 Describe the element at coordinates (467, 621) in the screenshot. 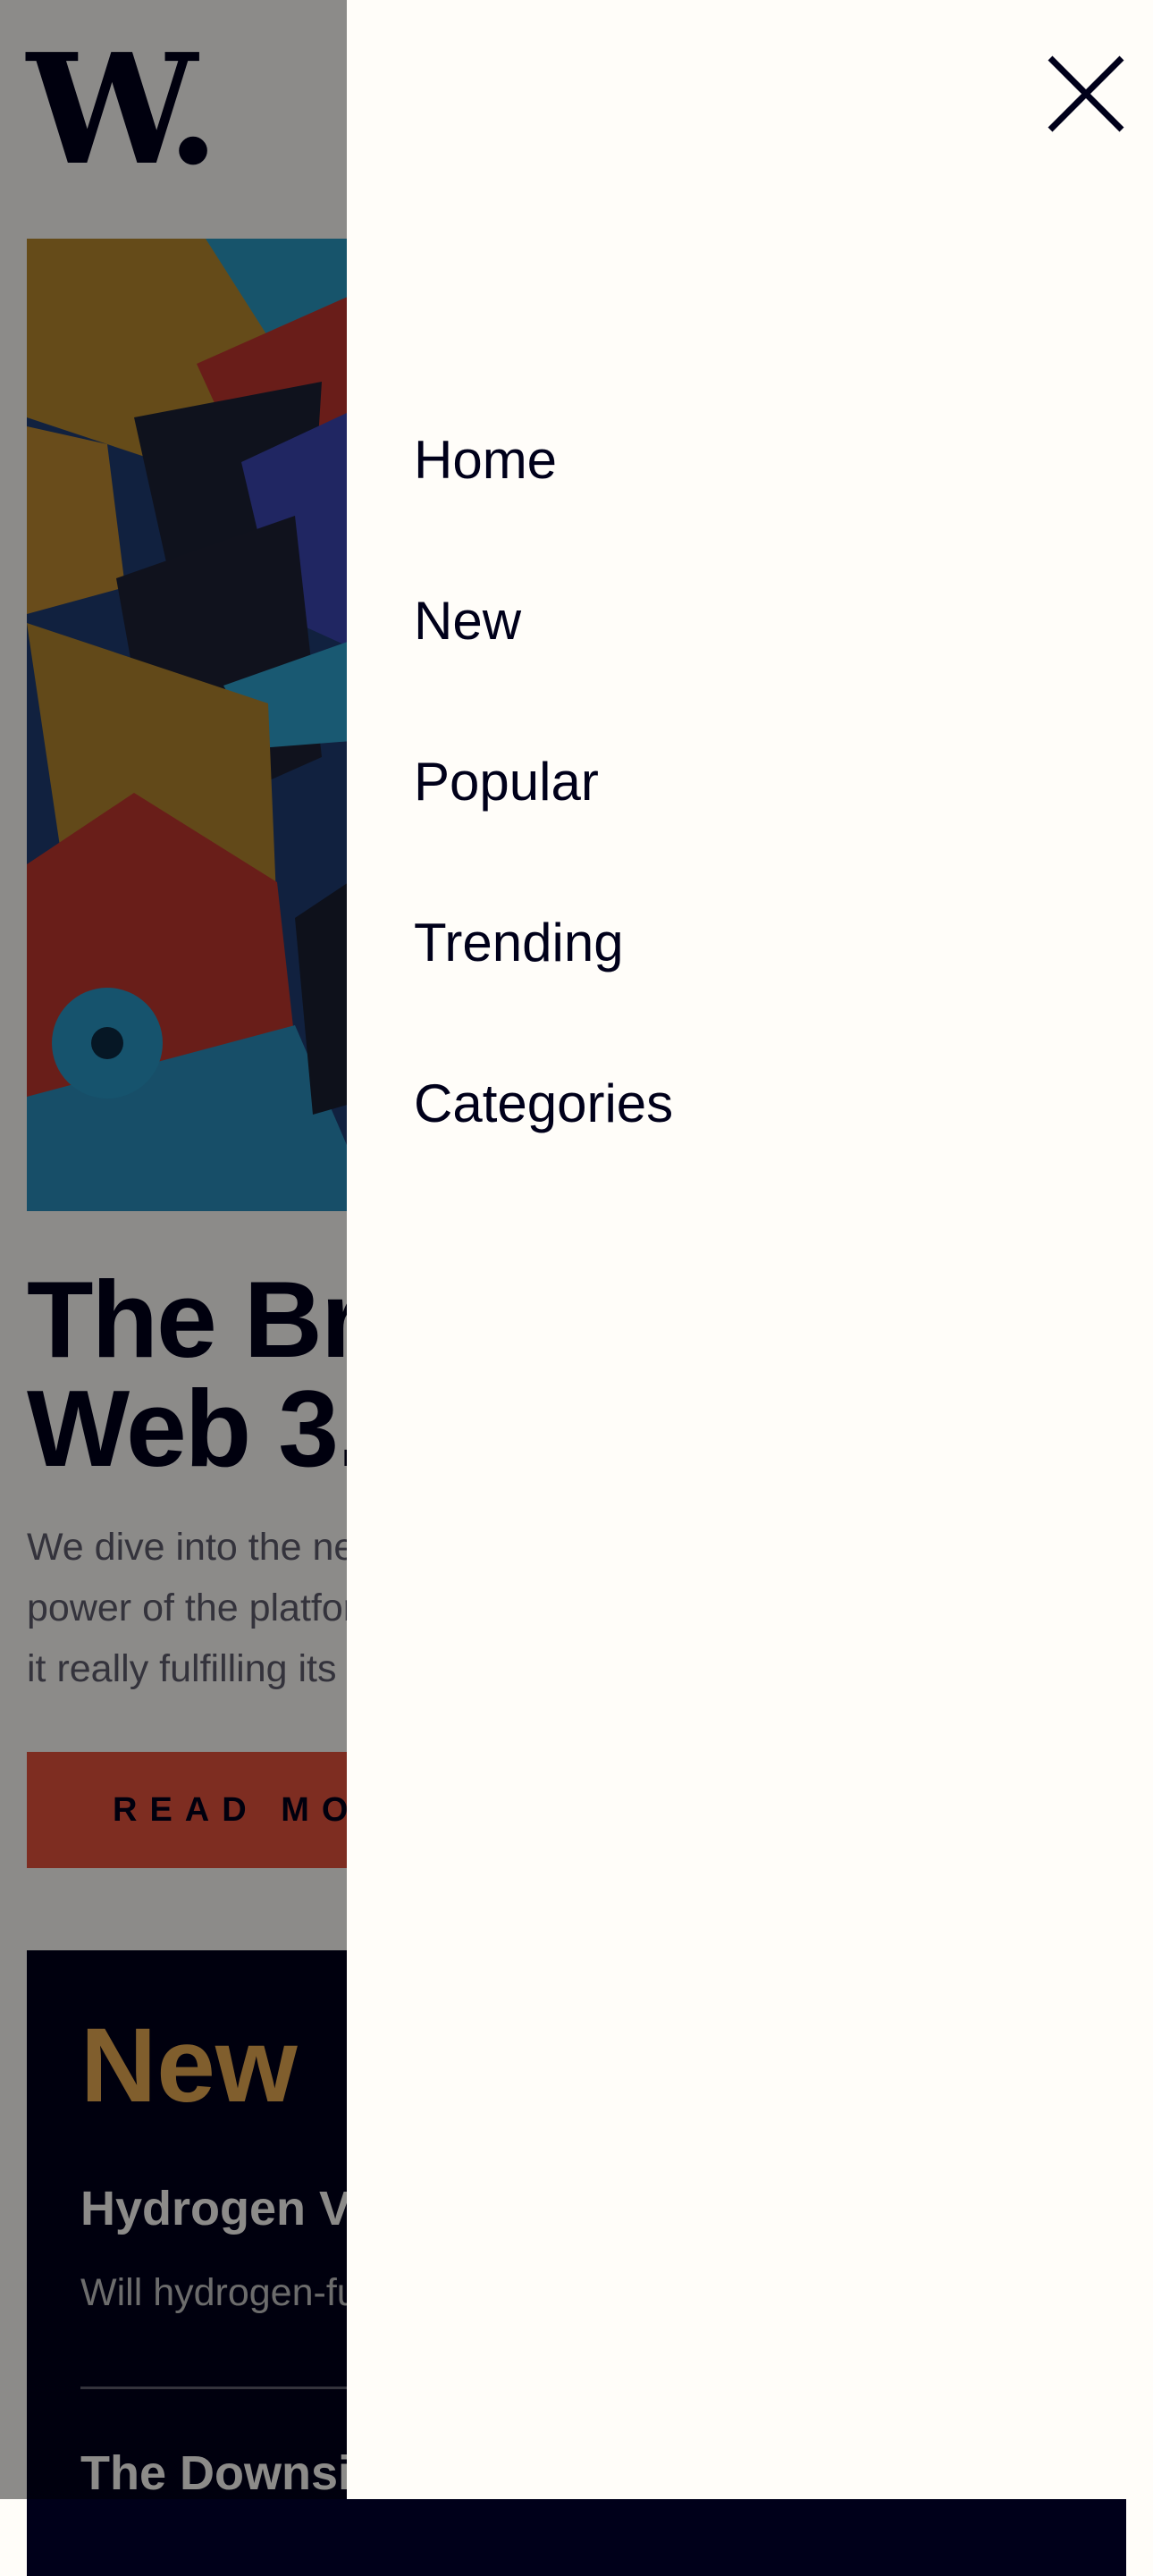

I see `nav-link-new: New` at that location.